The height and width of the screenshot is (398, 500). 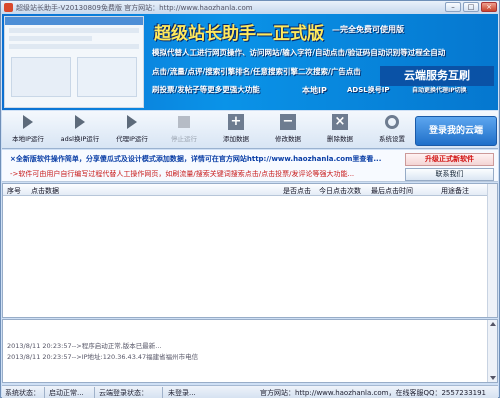 I want to click on banner-feature-2: 点击/流量/点评/搜索引擎排名/任意搜索引擎二次搜索/广告点击, so click(x=256, y=71).